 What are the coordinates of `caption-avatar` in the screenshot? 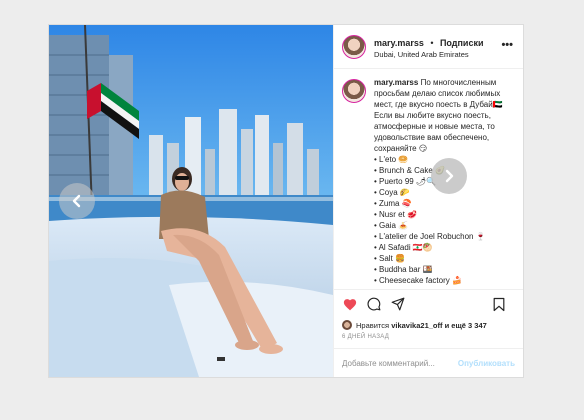 It's located at (354, 91).